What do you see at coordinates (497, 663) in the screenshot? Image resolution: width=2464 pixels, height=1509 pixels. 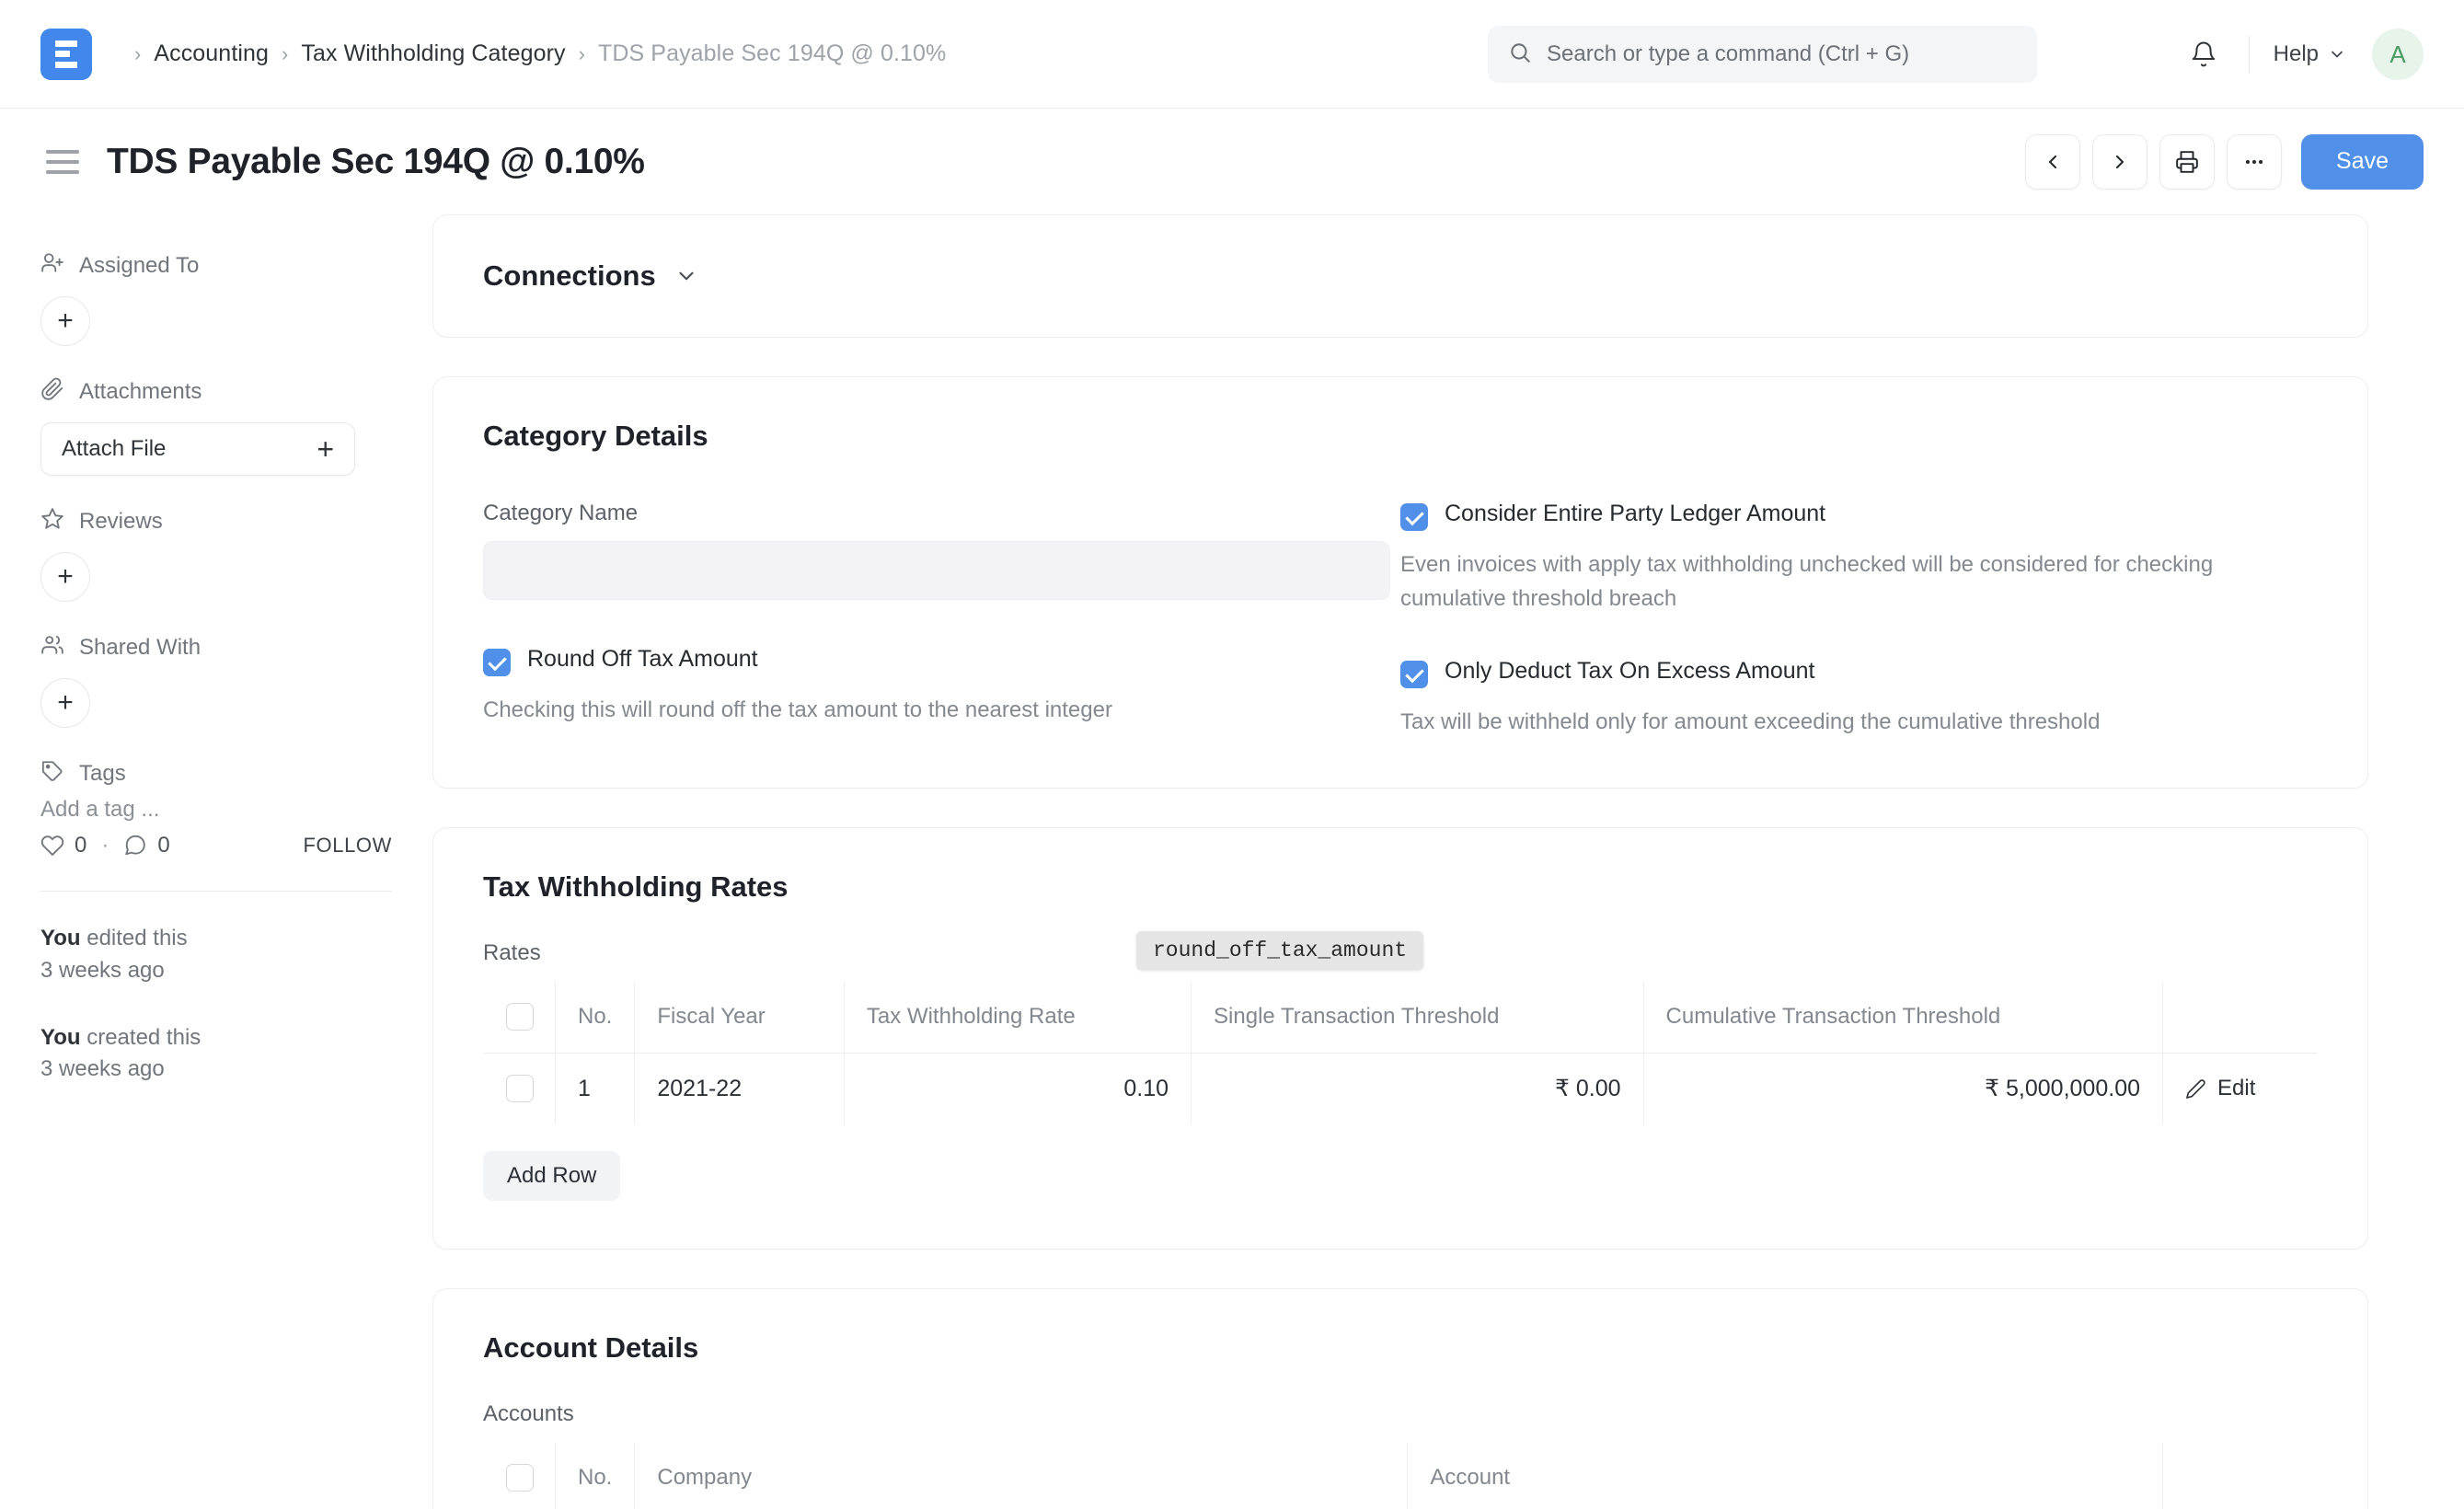 I see `round-off-tax-amount-checkbox` at bounding box center [497, 663].